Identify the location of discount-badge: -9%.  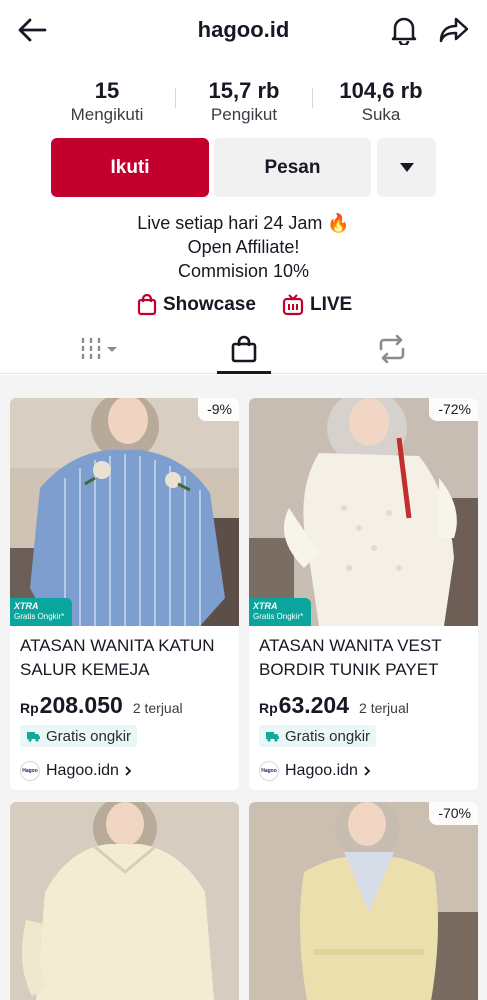
(218, 409).